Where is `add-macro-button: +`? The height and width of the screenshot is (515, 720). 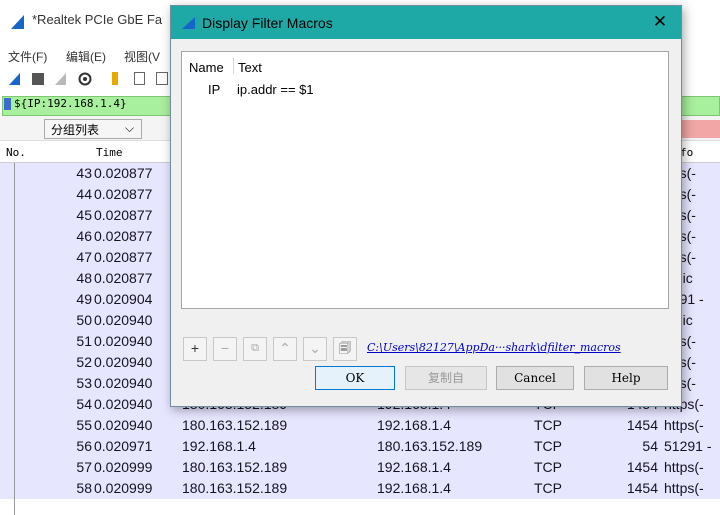 add-macro-button: + is located at coordinates (195, 349).